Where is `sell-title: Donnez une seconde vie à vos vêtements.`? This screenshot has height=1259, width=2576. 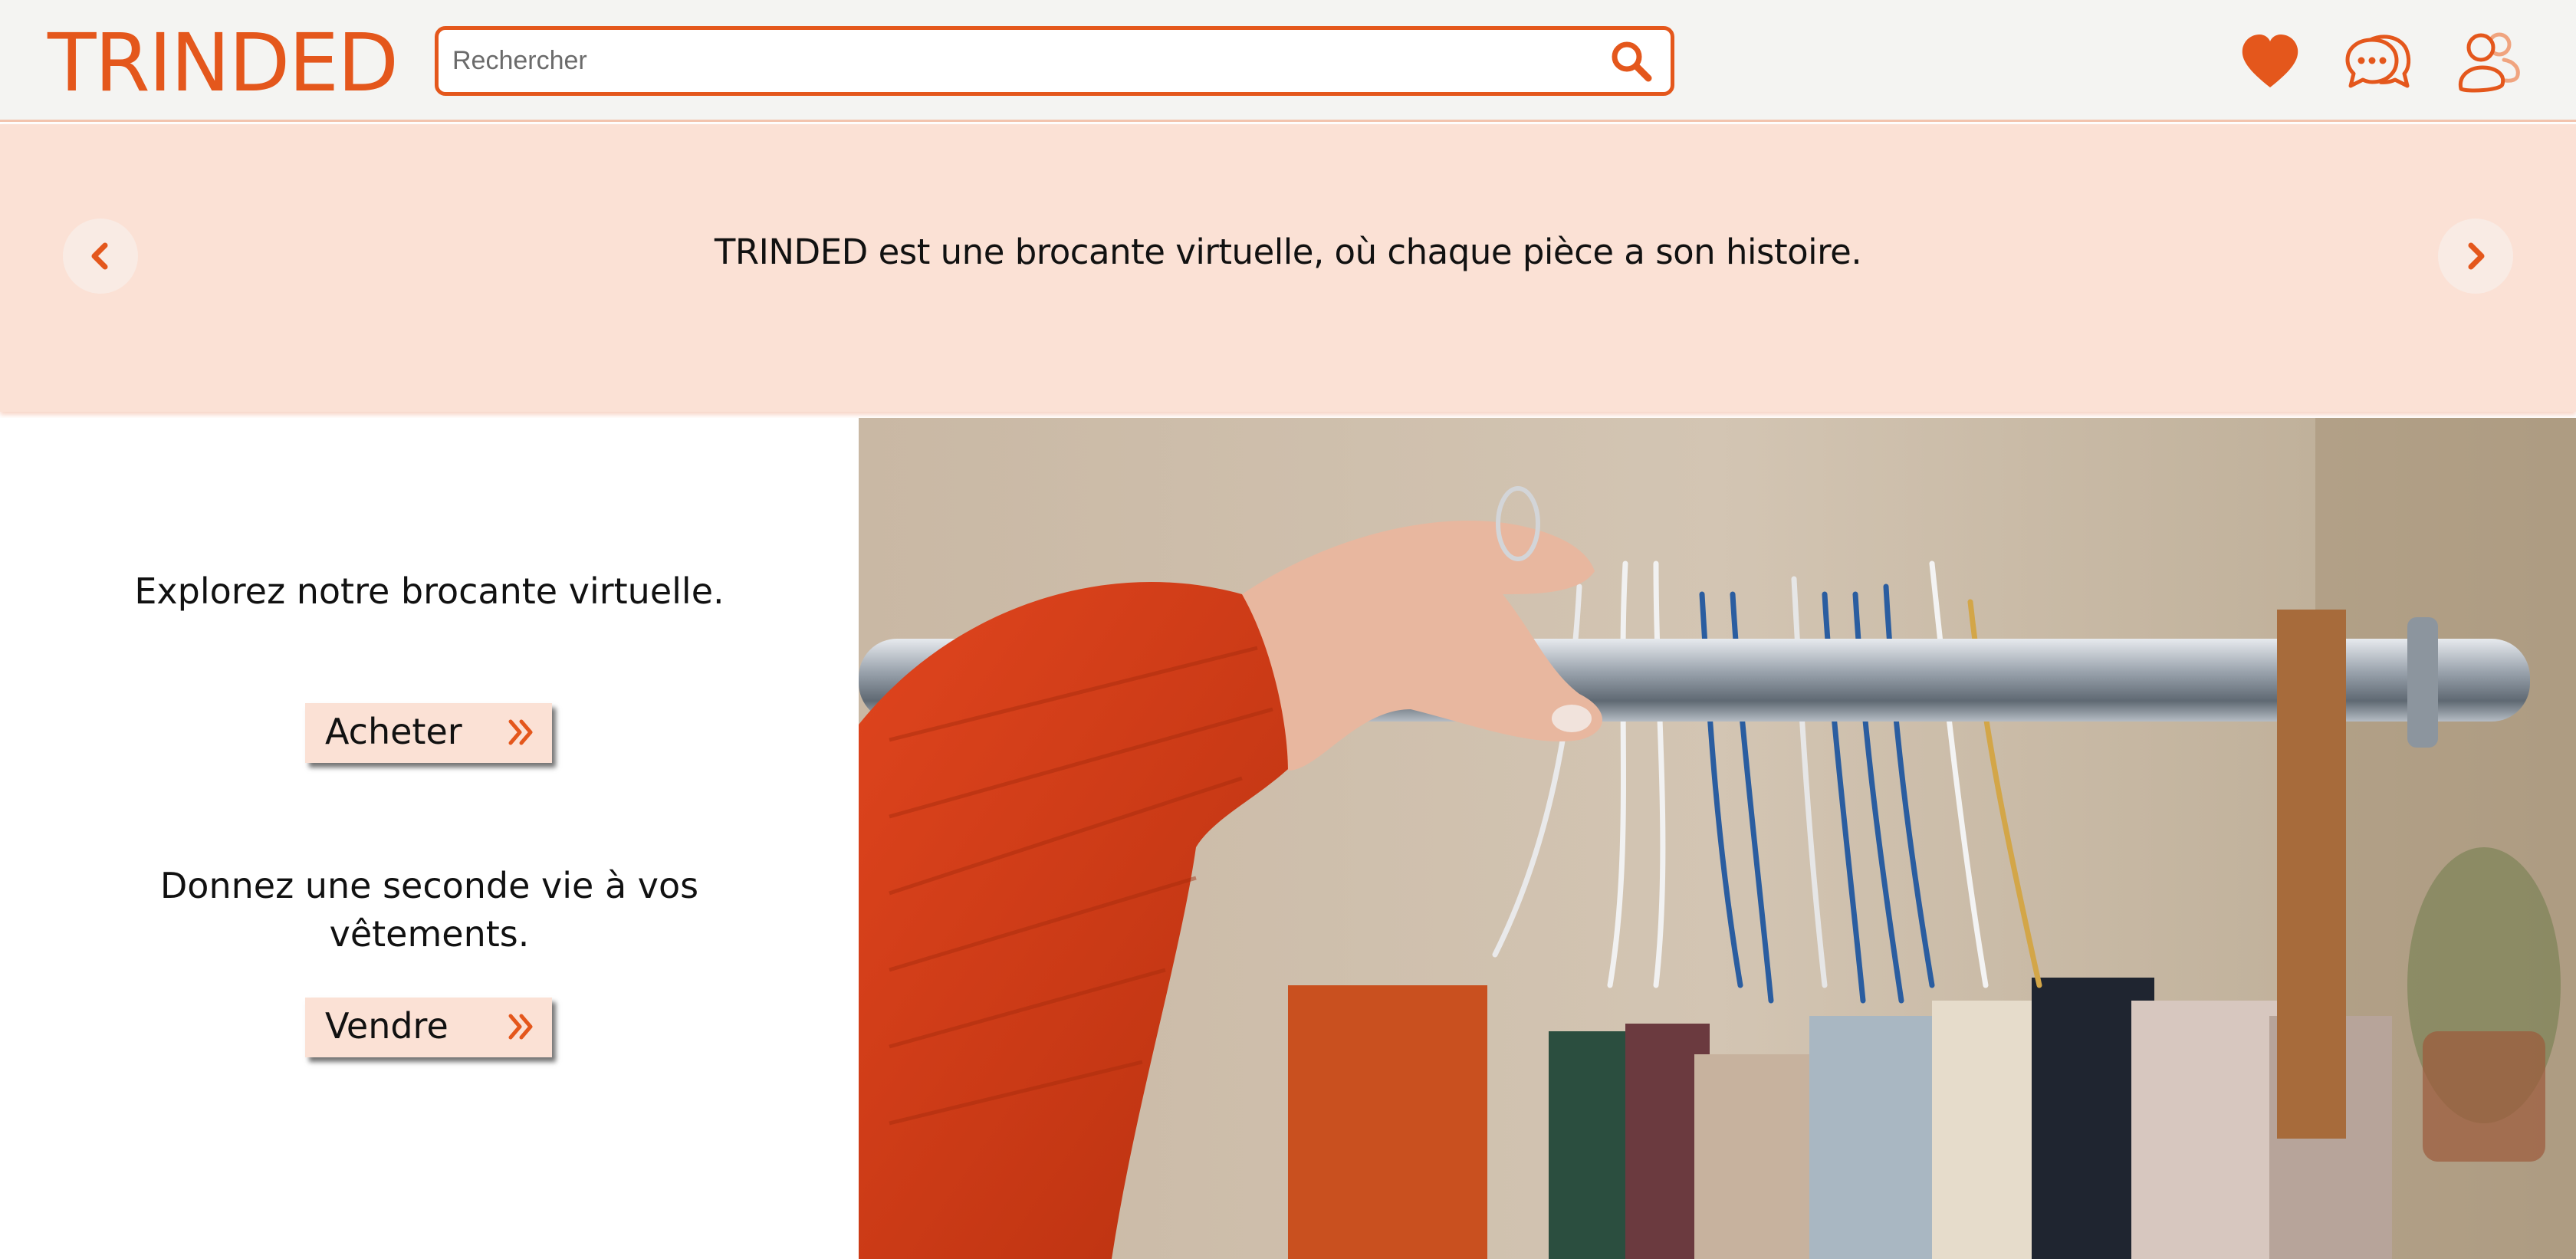
sell-title: Donnez une seconde vie à vos vêtements. is located at coordinates (429, 910).